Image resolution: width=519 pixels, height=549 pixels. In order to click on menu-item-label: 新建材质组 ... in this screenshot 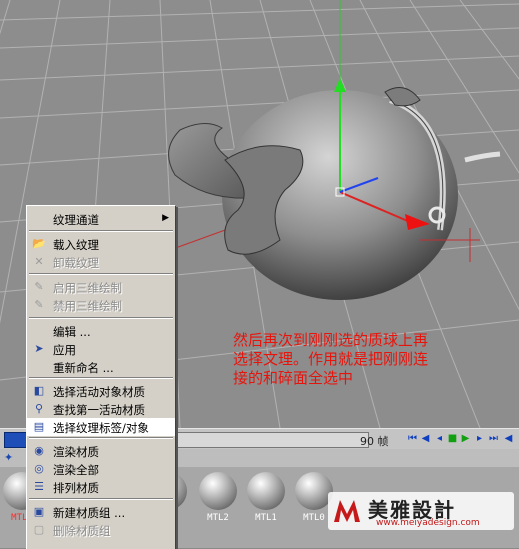, I will do `click(89, 513)`.